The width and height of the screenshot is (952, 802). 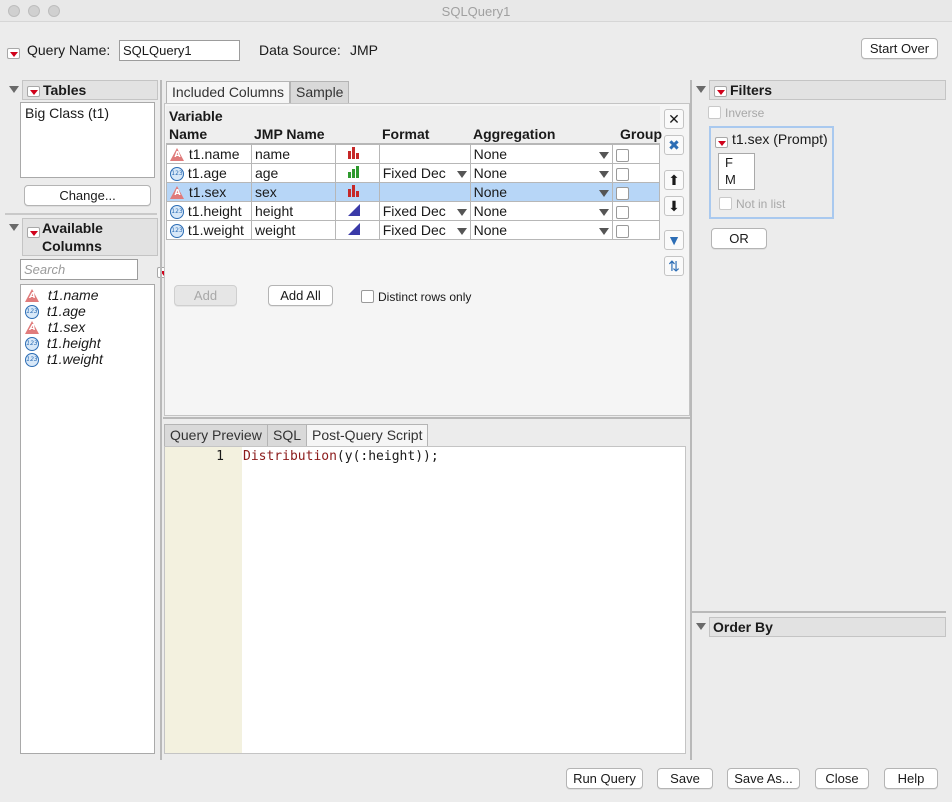 I want to click on column-search-input: Search, so click(x=79, y=269).